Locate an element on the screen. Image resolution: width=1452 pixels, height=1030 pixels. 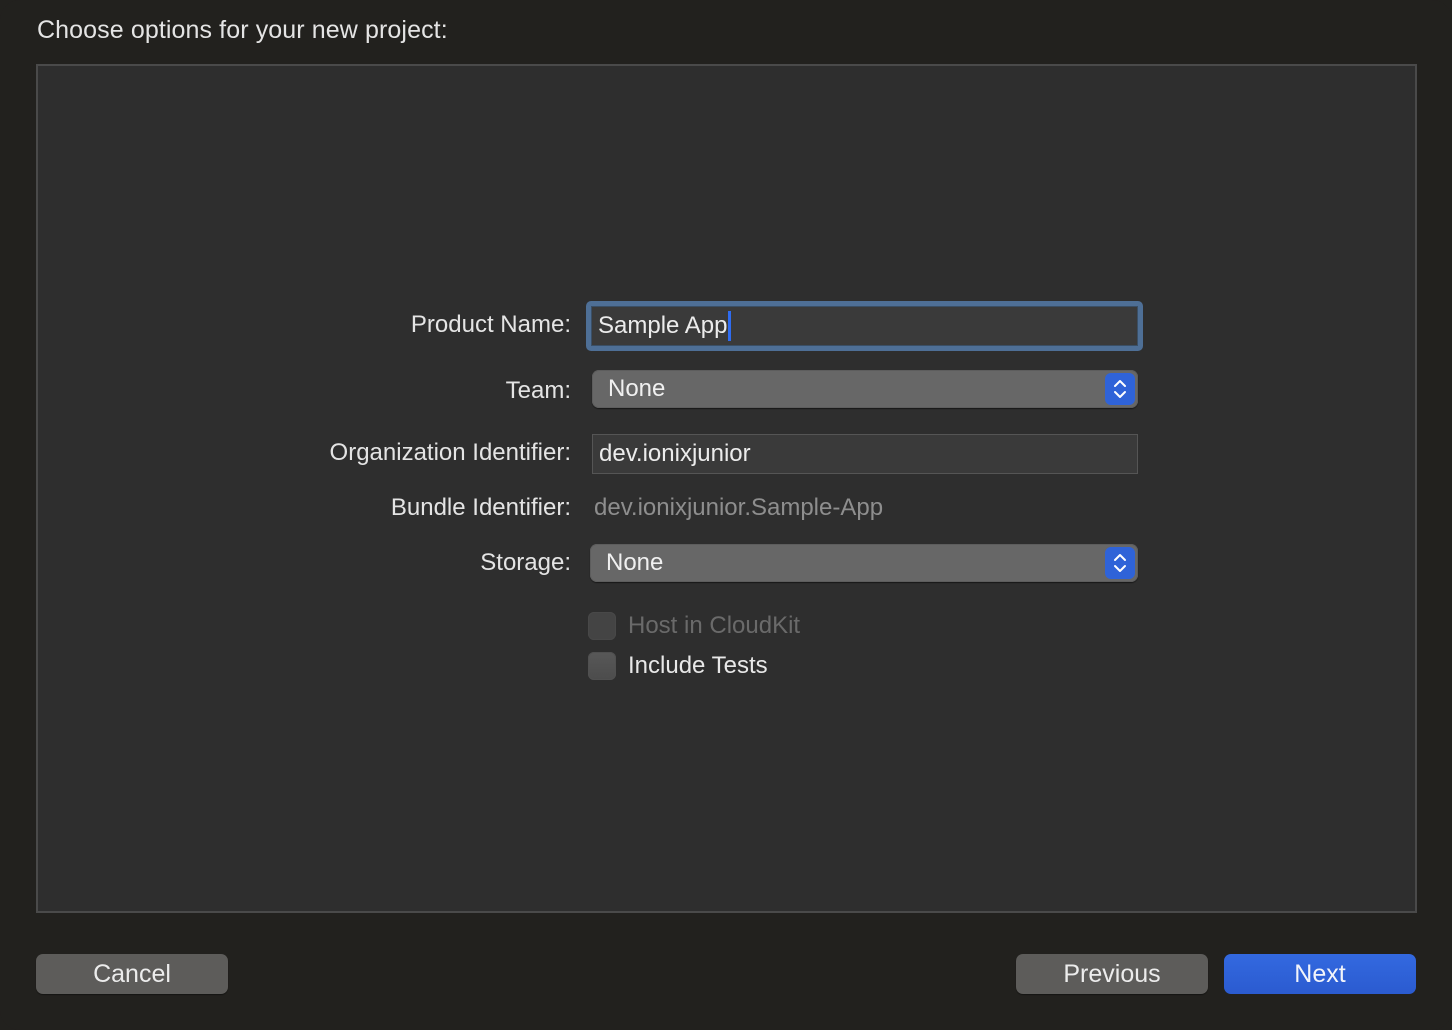
product-name-input: Sample App is located at coordinates (864, 326).